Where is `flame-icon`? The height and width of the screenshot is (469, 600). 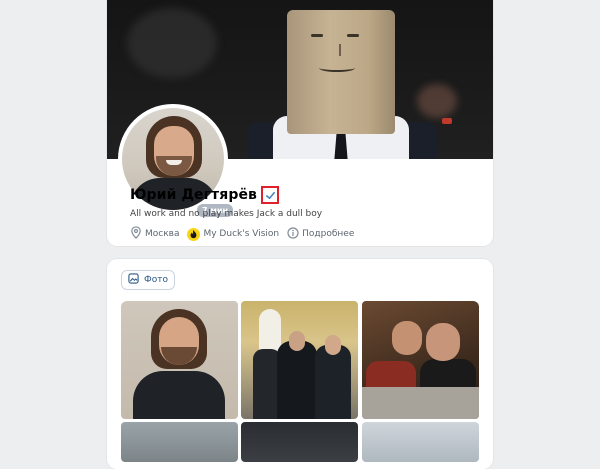 flame-icon is located at coordinates (194, 234).